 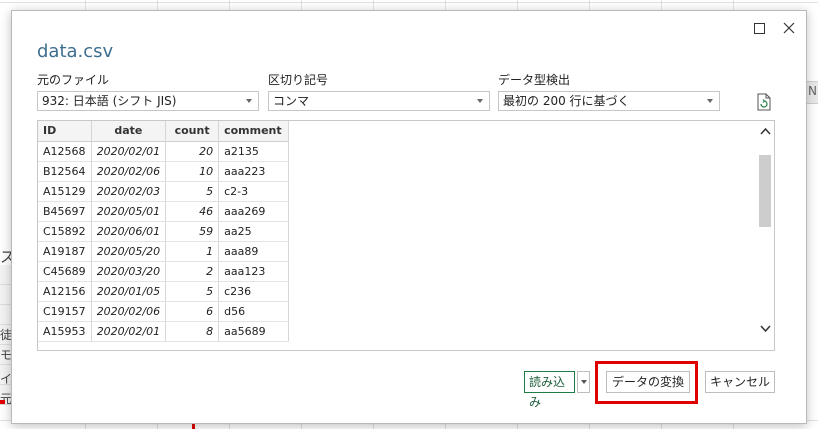 I want to click on cell-id: B45697, so click(x=65, y=211).